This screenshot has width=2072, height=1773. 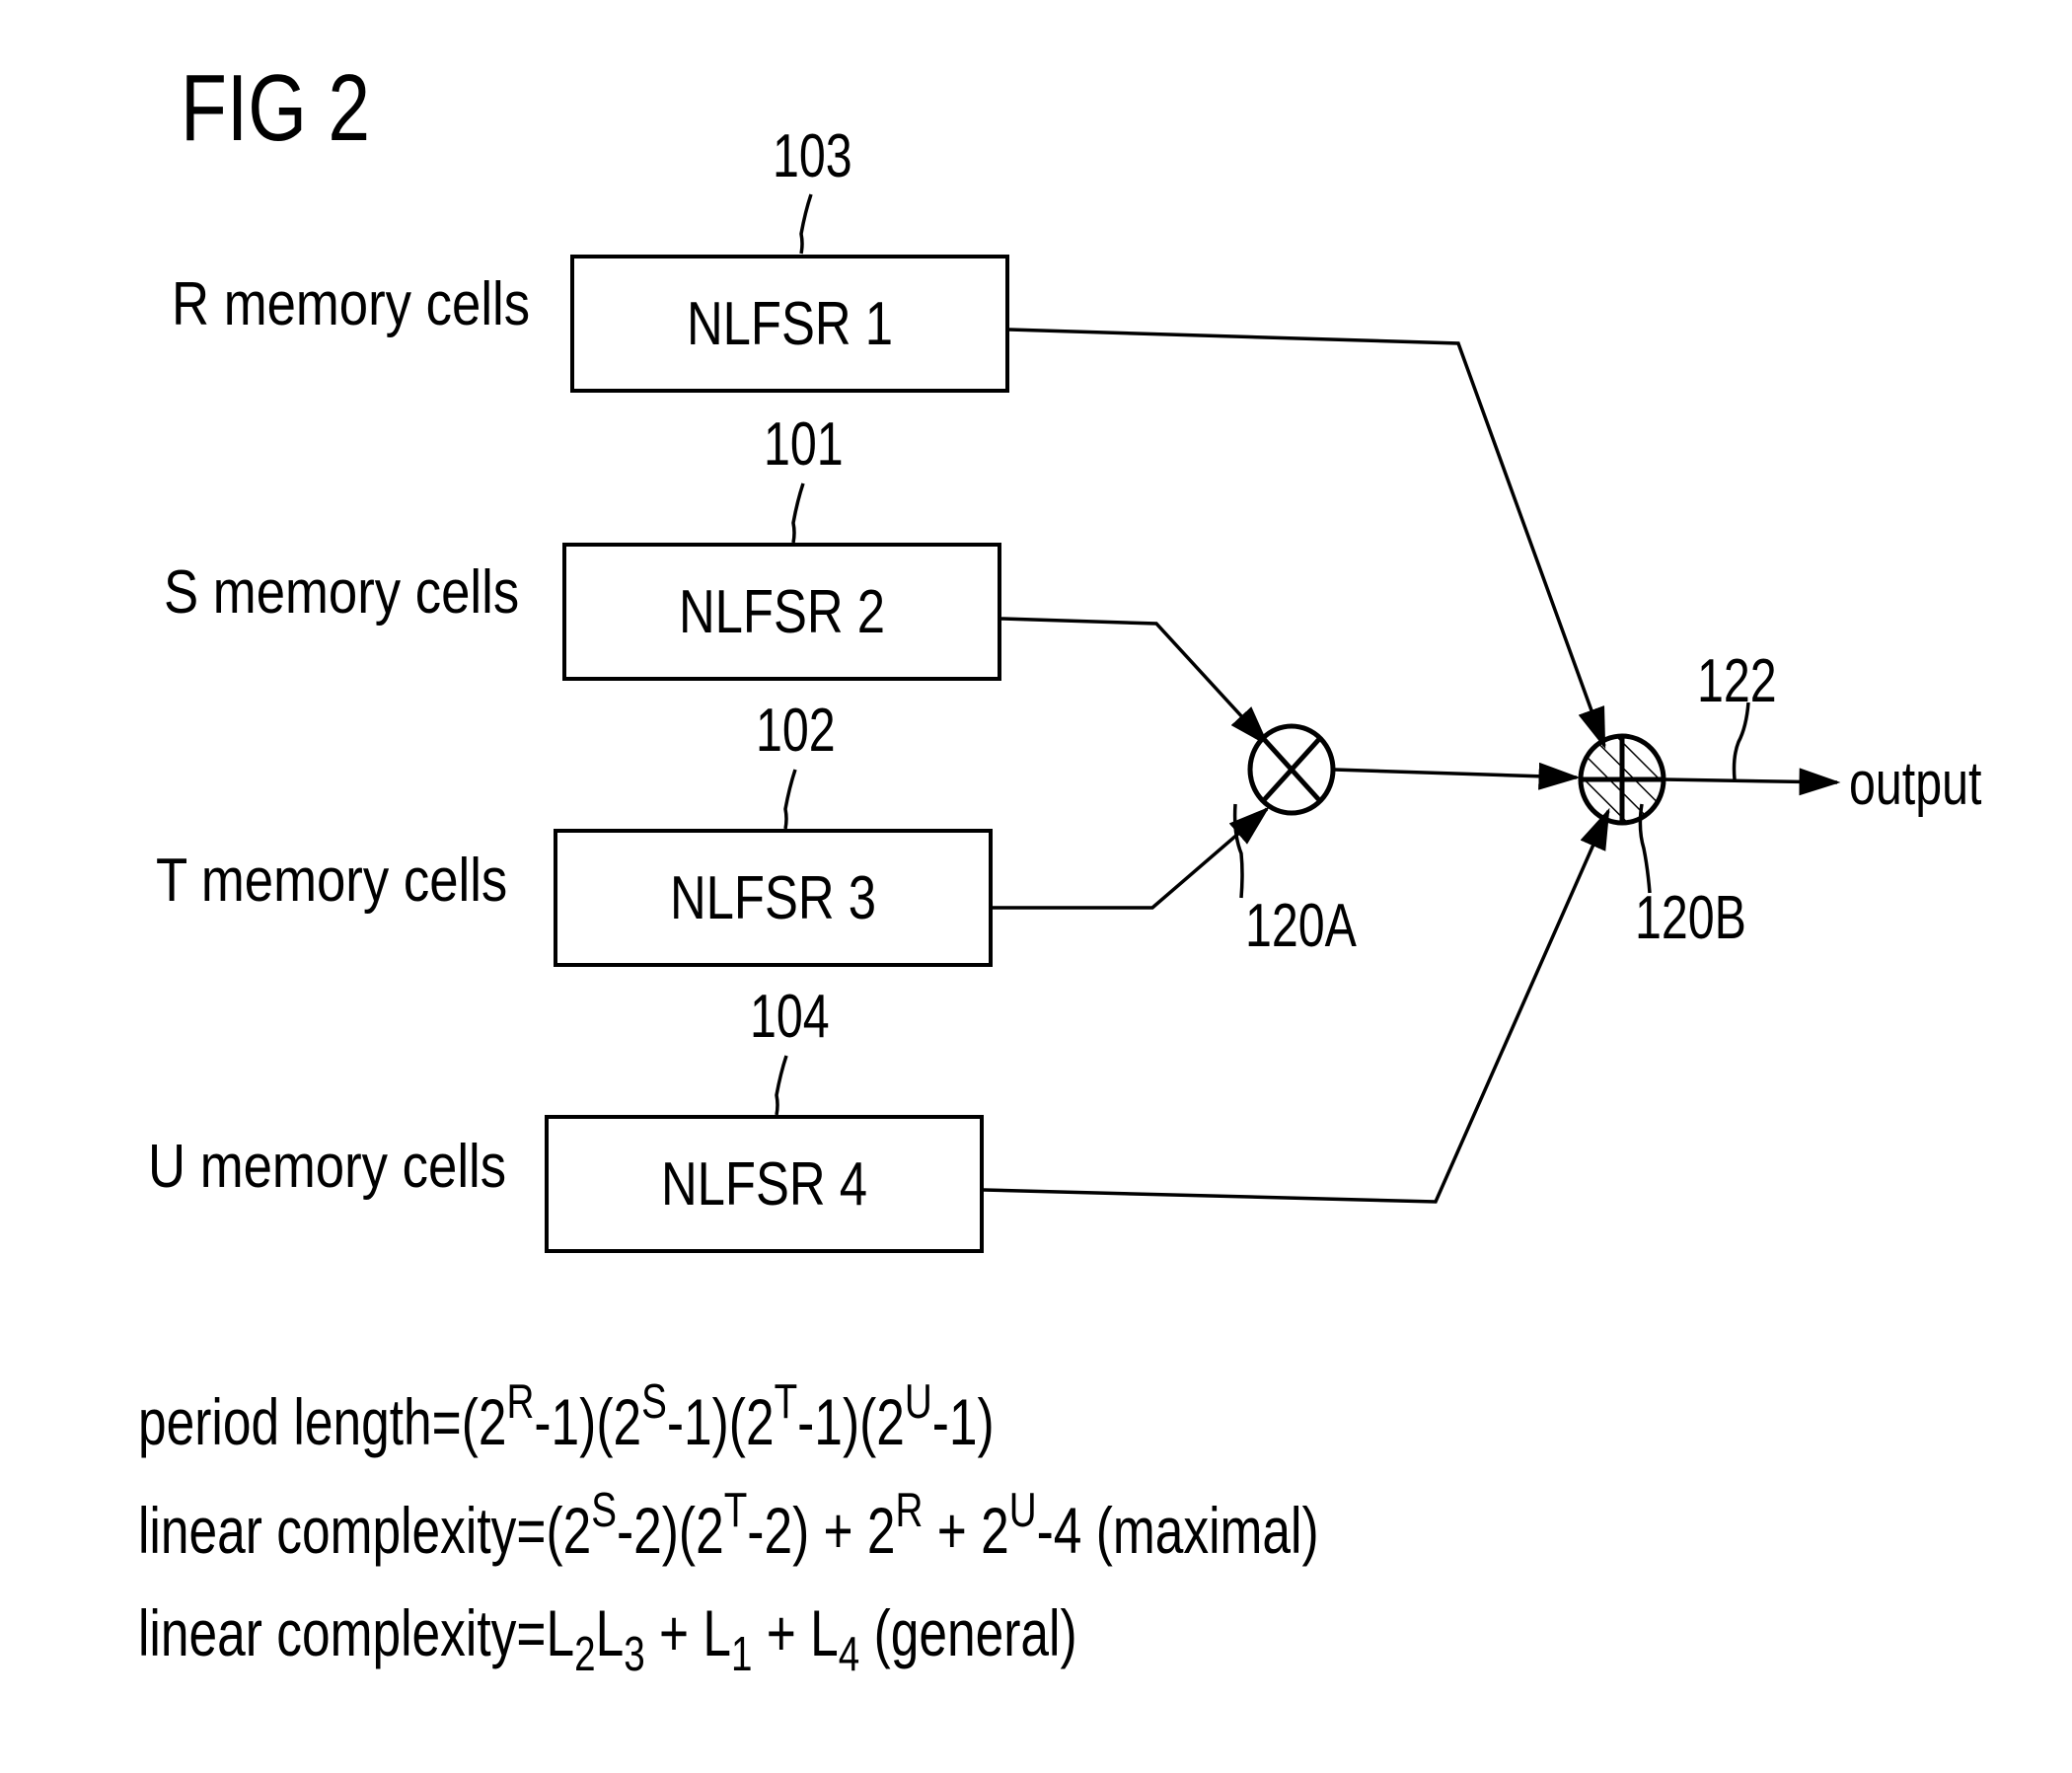 What do you see at coordinates (1135, 682) in the screenshot?
I see `line-nlfsr2-mult` at bounding box center [1135, 682].